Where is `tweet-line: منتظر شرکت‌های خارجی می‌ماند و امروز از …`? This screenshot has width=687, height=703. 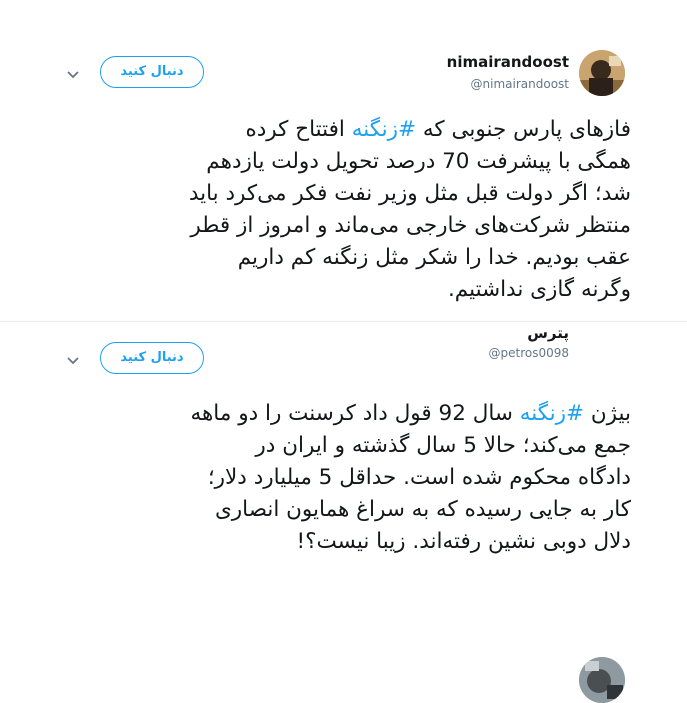 tweet-line: منتظر شرکت‌های خارجی می‌ماند و امروز از … is located at coordinates (410, 225).